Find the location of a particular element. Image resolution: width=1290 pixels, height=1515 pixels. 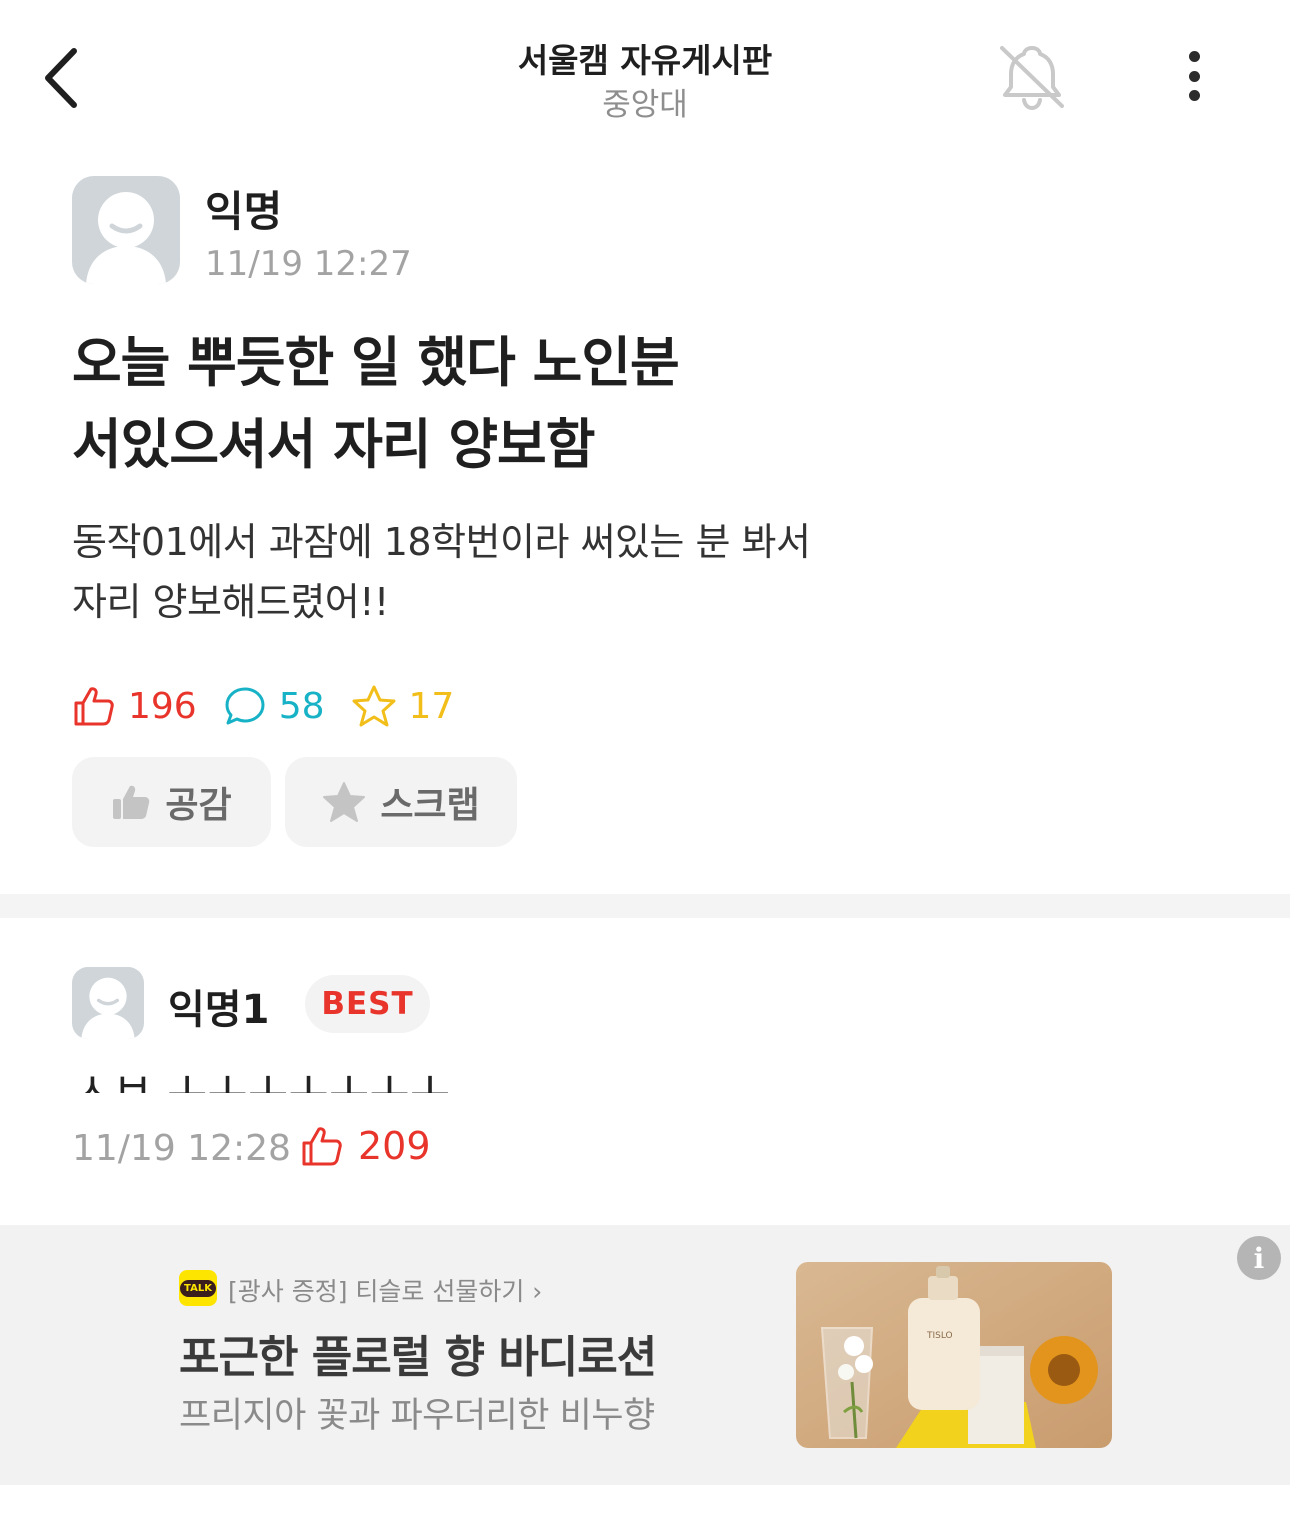

comment-text: ㅅㅂ ㅗㅗㅗㅗㅗㅗㅗ is located at coordinates (261, 1078).